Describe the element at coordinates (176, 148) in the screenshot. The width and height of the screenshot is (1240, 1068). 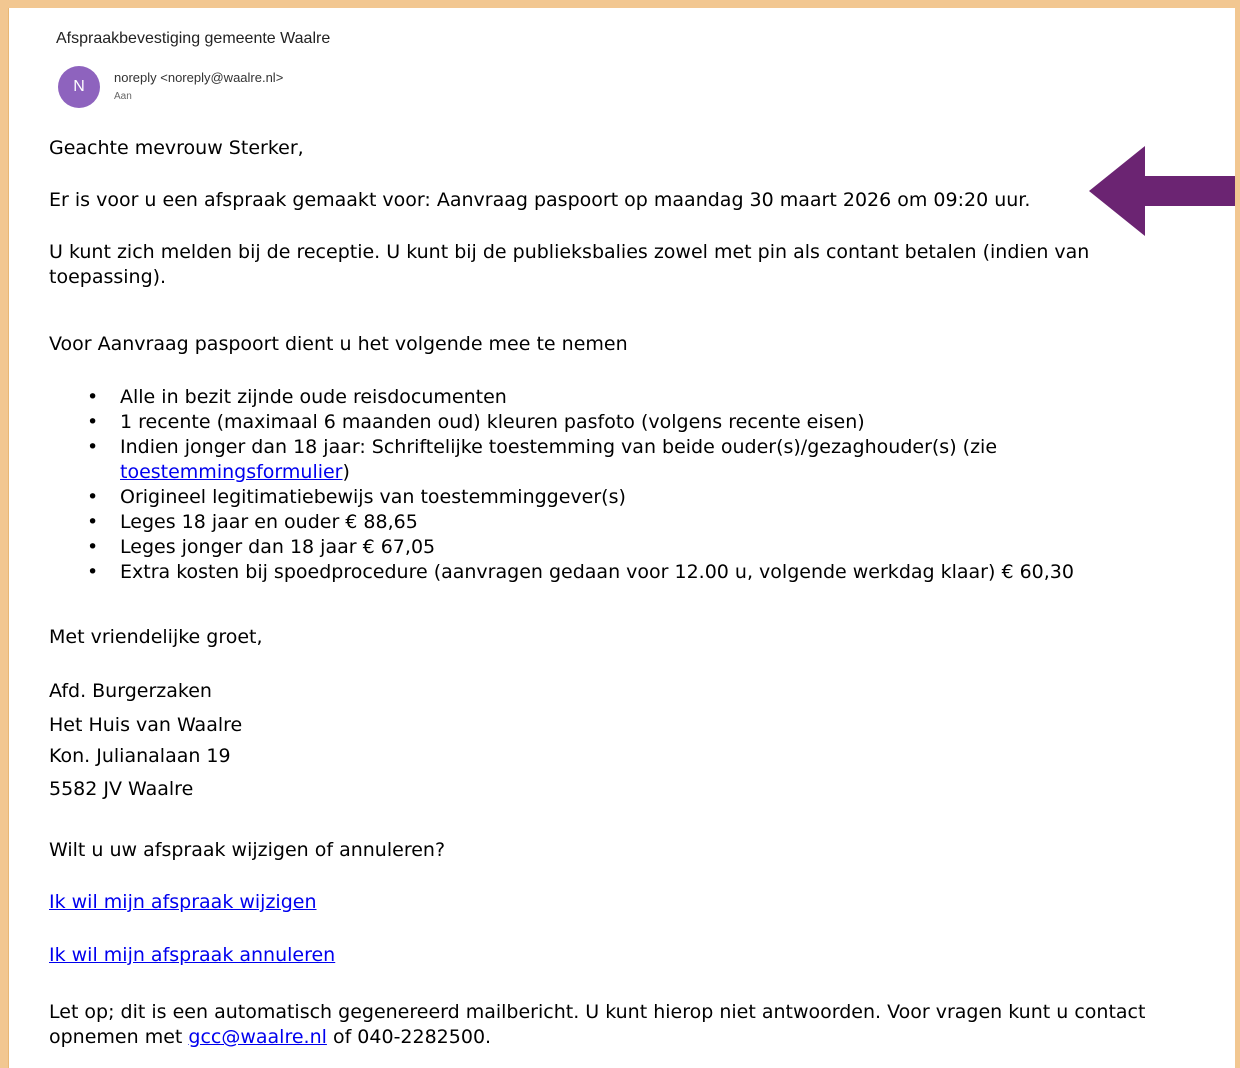
I see `greeting: Geachte mevrouw Sterker,` at that location.